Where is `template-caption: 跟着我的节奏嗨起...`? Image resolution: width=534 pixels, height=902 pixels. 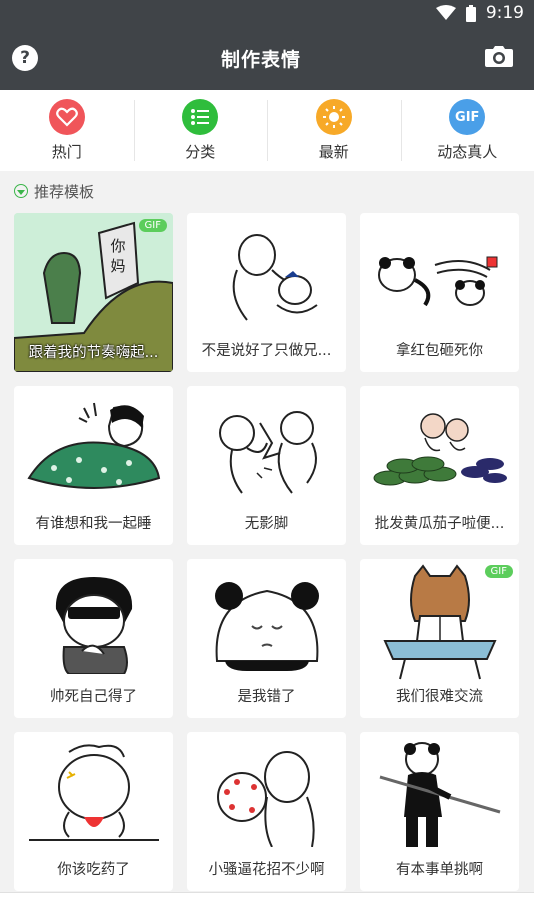
template-caption: 跟着我的节奏嗨起... is located at coordinates (93, 353).